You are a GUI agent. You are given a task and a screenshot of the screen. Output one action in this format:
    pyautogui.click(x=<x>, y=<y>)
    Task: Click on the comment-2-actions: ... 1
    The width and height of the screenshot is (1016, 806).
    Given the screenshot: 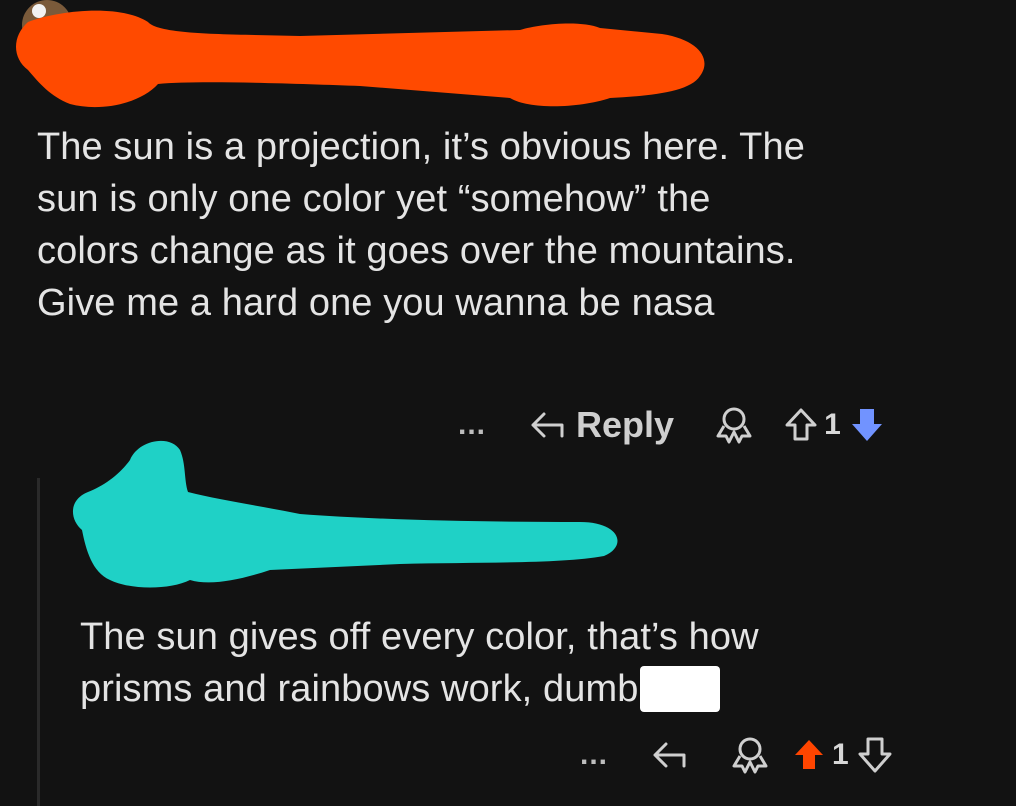 What is the action you would take?
    pyautogui.click(x=736, y=755)
    